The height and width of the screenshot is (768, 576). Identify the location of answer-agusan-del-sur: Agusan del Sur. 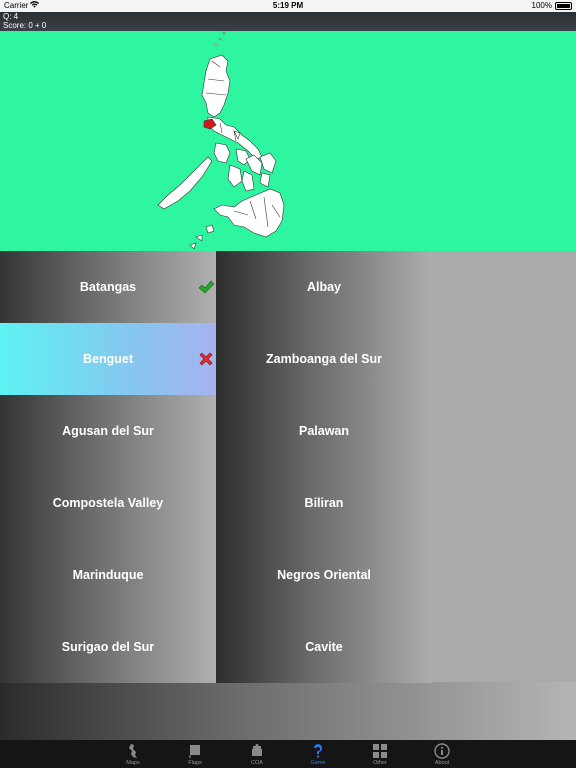
(108, 431).